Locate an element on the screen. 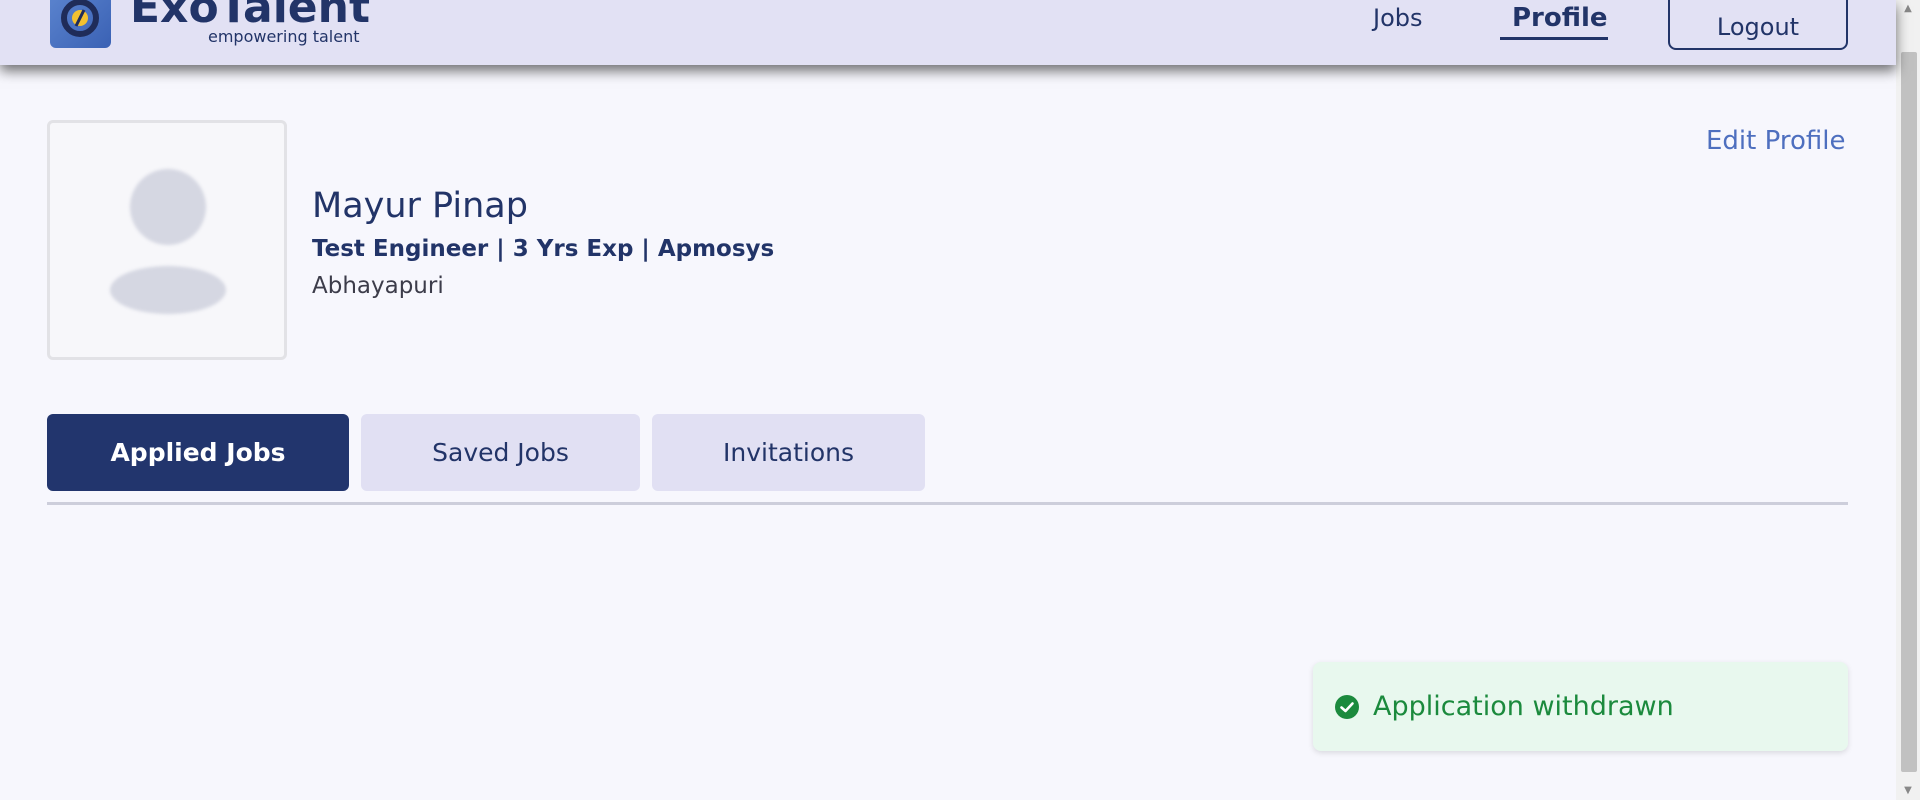 The image size is (1920, 800). logo-mark is located at coordinates (80, 18).